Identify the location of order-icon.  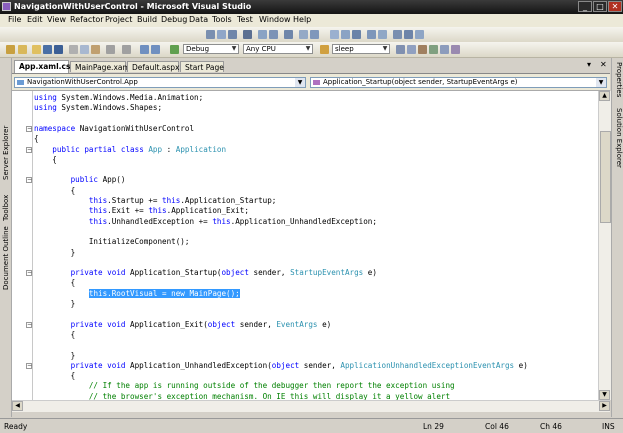
(288, 34).